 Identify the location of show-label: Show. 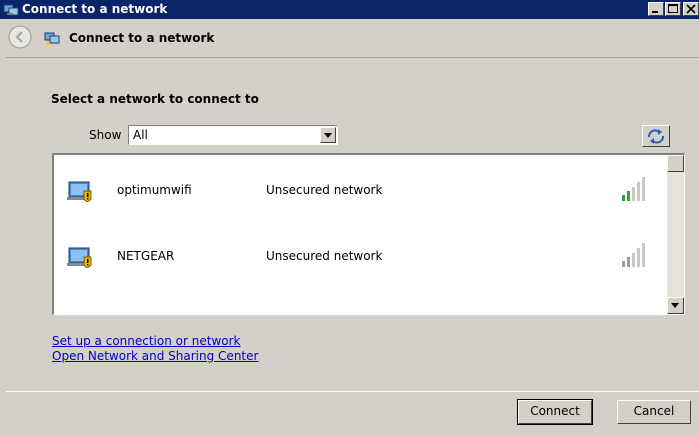
(105, 135).